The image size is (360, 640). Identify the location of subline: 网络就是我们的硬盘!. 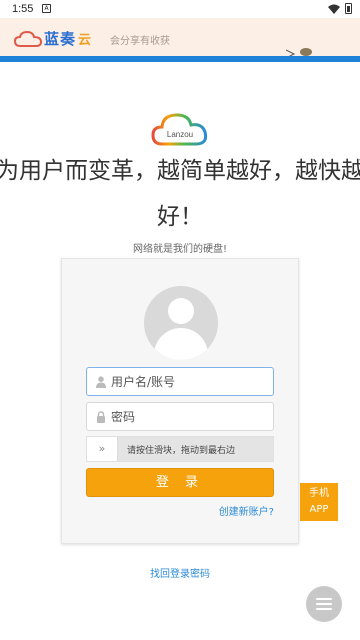
(179, 249).